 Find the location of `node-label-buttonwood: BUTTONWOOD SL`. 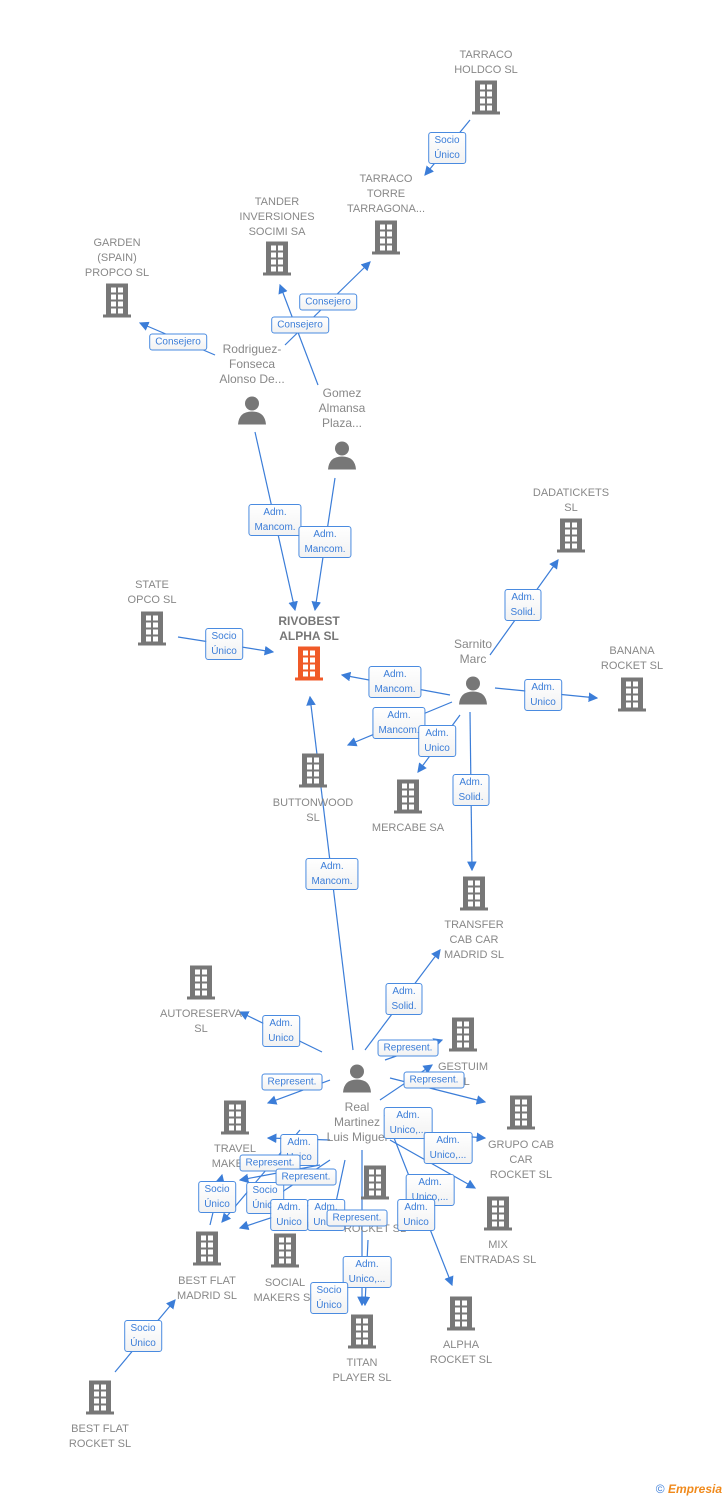

node-label-buttonwood: BUTTONWOOD SL is located at coordinates (313, 811).